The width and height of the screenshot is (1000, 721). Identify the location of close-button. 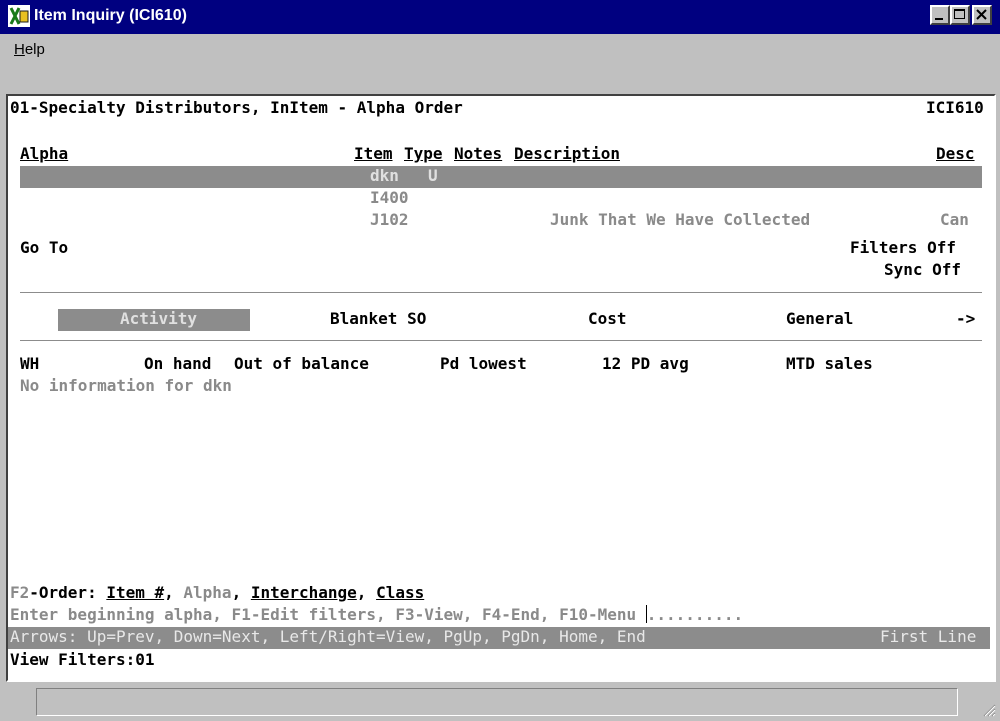
(982, 15).